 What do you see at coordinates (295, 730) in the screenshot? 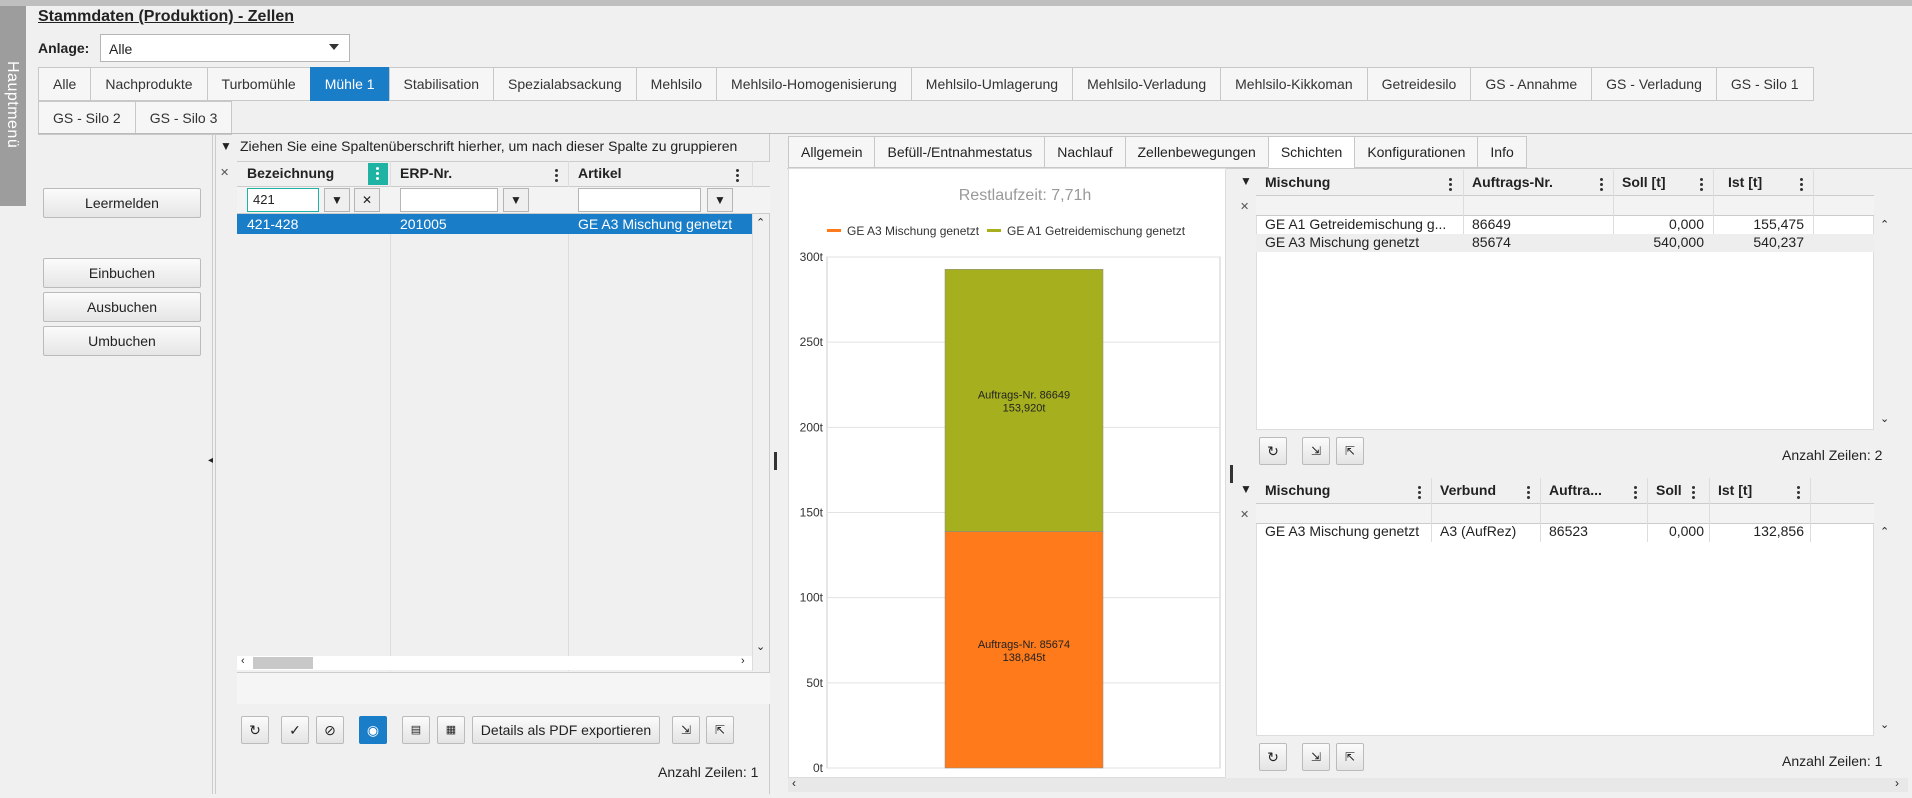
I see `check-icon: ✓` at bounding box center [295, 730].